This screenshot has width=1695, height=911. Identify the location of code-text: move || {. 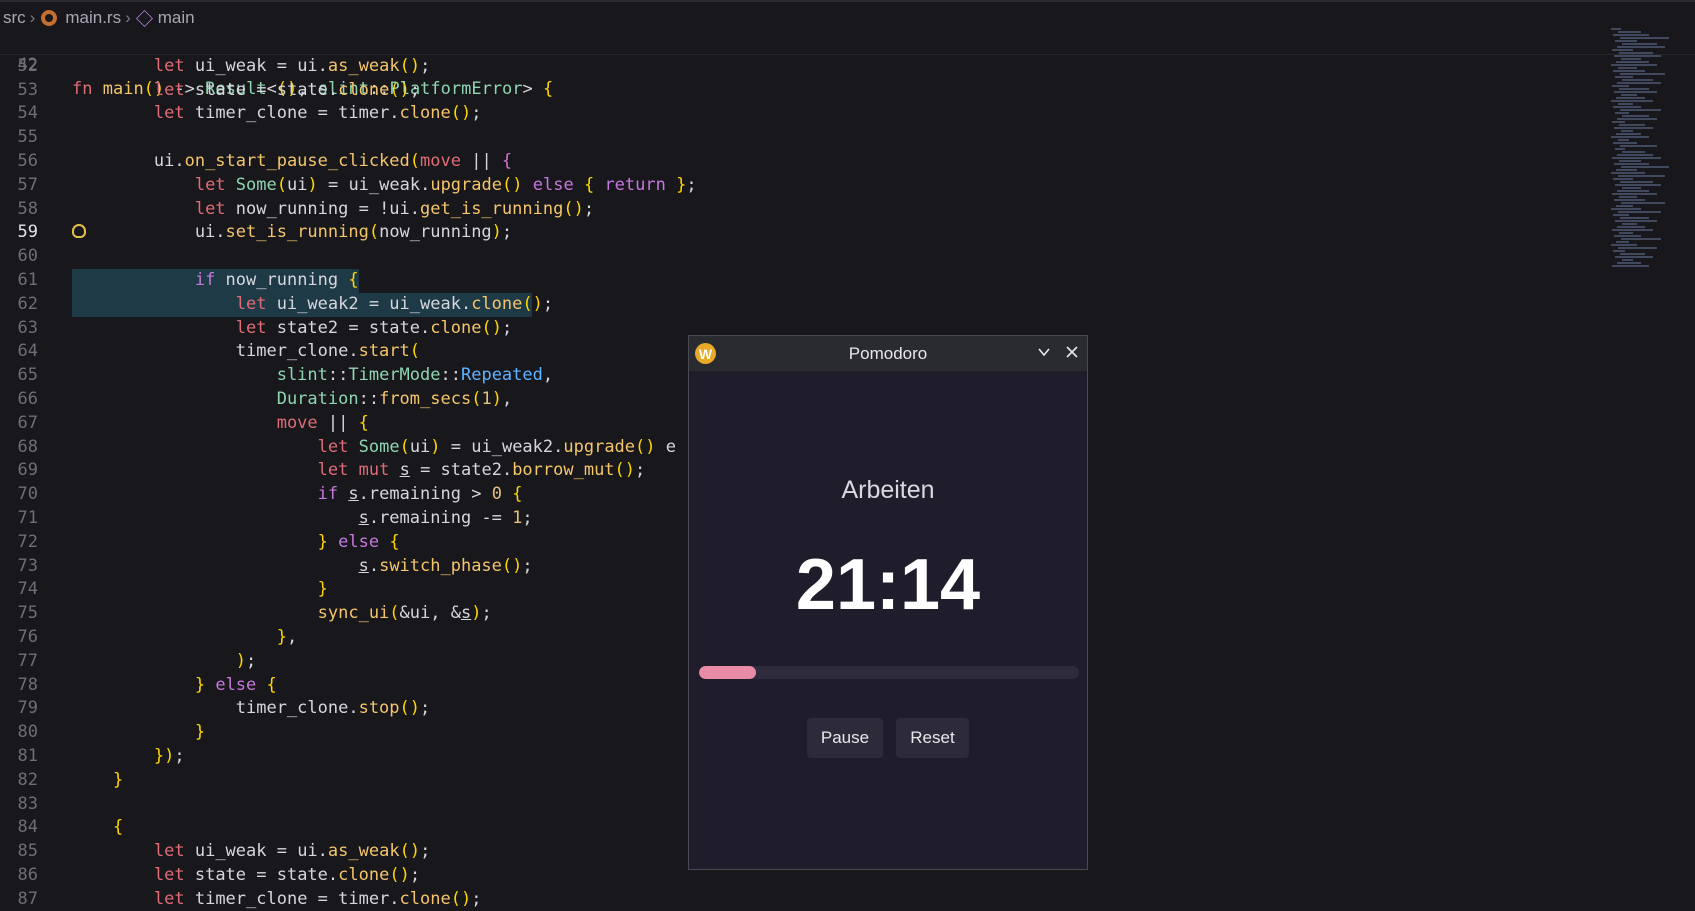
(322, 422).